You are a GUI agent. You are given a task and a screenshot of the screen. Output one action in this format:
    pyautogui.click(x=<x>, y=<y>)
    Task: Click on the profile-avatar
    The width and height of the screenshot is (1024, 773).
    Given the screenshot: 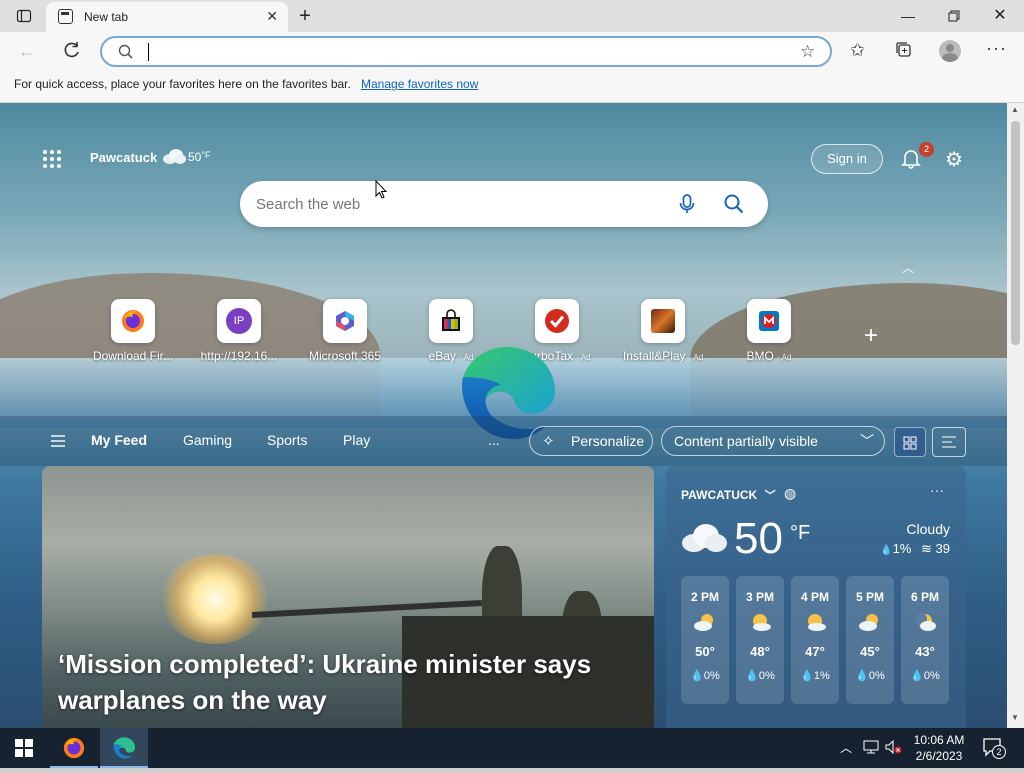 What is the action you would take?
    pyautogui.click(x=950, y=51)
    